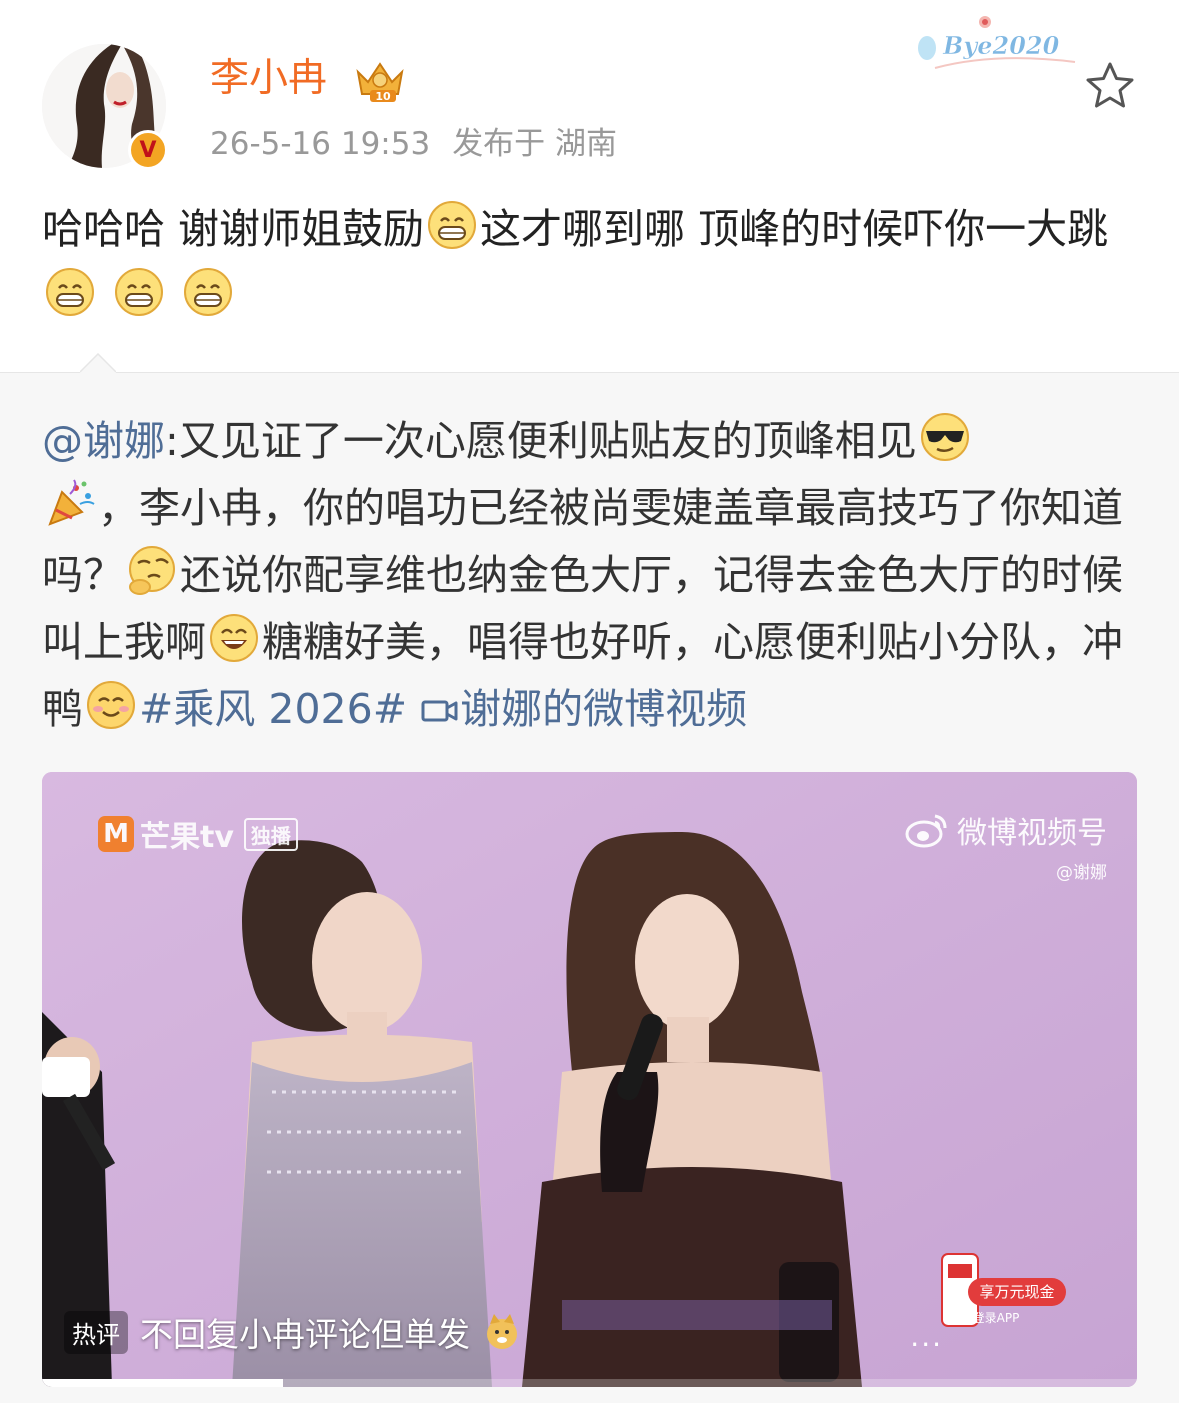  Describe the element at coordinates (103, 441) in the screenshot. I see `mention-link: @谢娜` at that location.